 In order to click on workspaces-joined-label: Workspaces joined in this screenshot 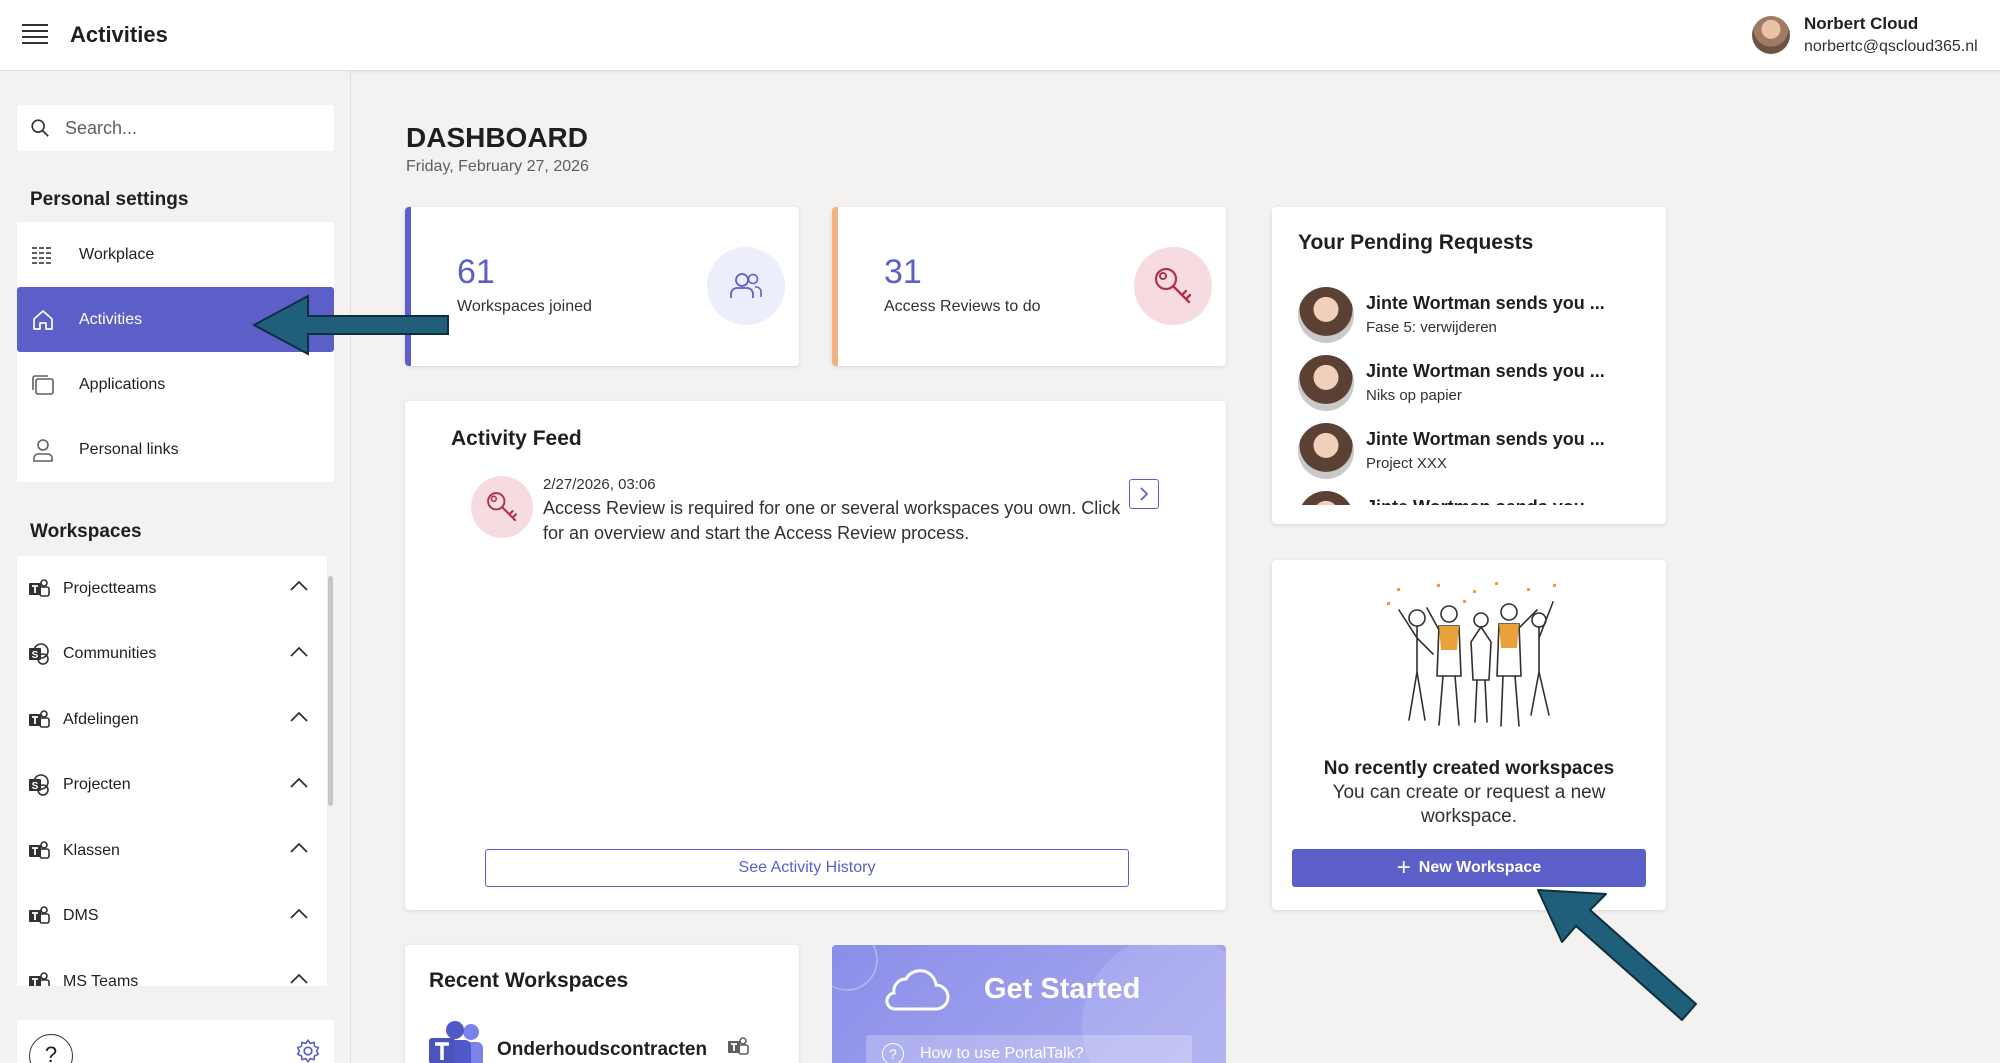, I will do `click(524, 306)`.